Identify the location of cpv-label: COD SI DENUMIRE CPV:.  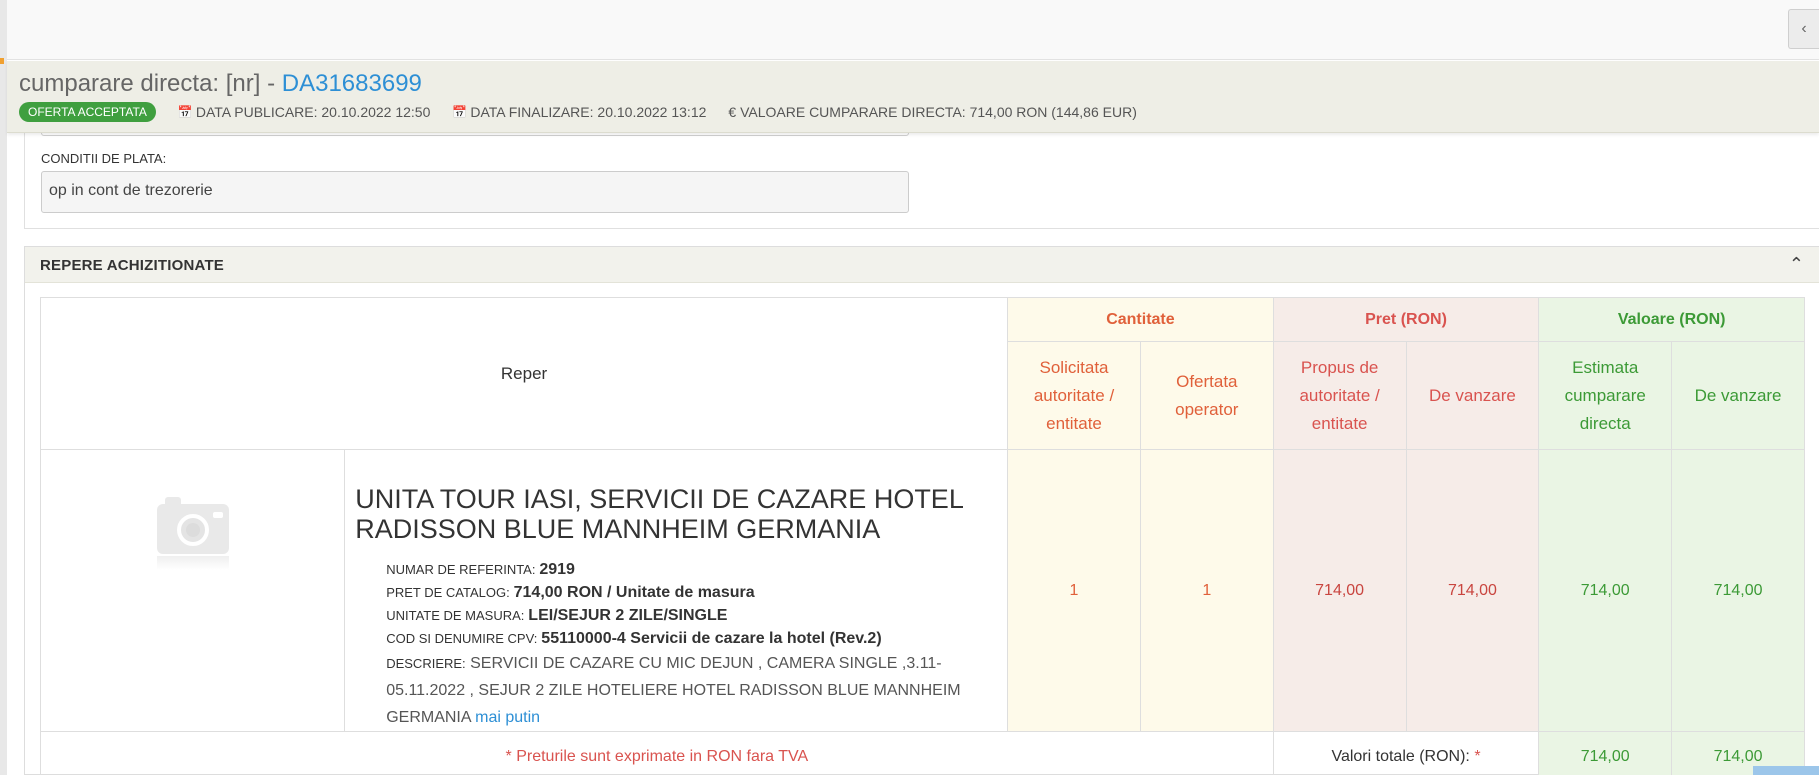
(462, 638).